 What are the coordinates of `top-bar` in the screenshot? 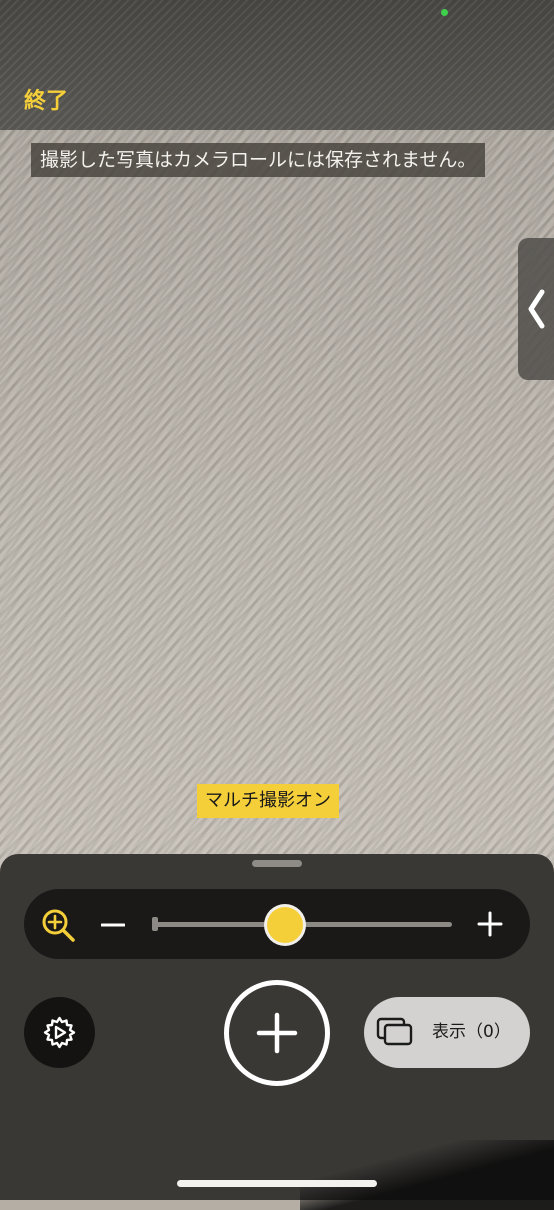 It's located at (277, 65).